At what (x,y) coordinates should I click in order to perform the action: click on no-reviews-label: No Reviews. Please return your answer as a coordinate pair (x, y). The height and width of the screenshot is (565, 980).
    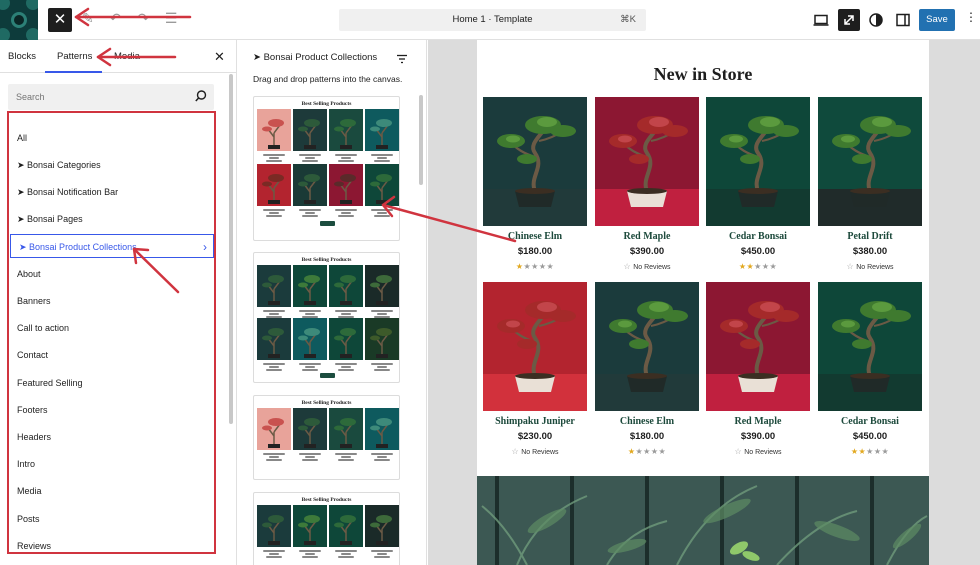
    Looking at the image, I should click on (875, 267).